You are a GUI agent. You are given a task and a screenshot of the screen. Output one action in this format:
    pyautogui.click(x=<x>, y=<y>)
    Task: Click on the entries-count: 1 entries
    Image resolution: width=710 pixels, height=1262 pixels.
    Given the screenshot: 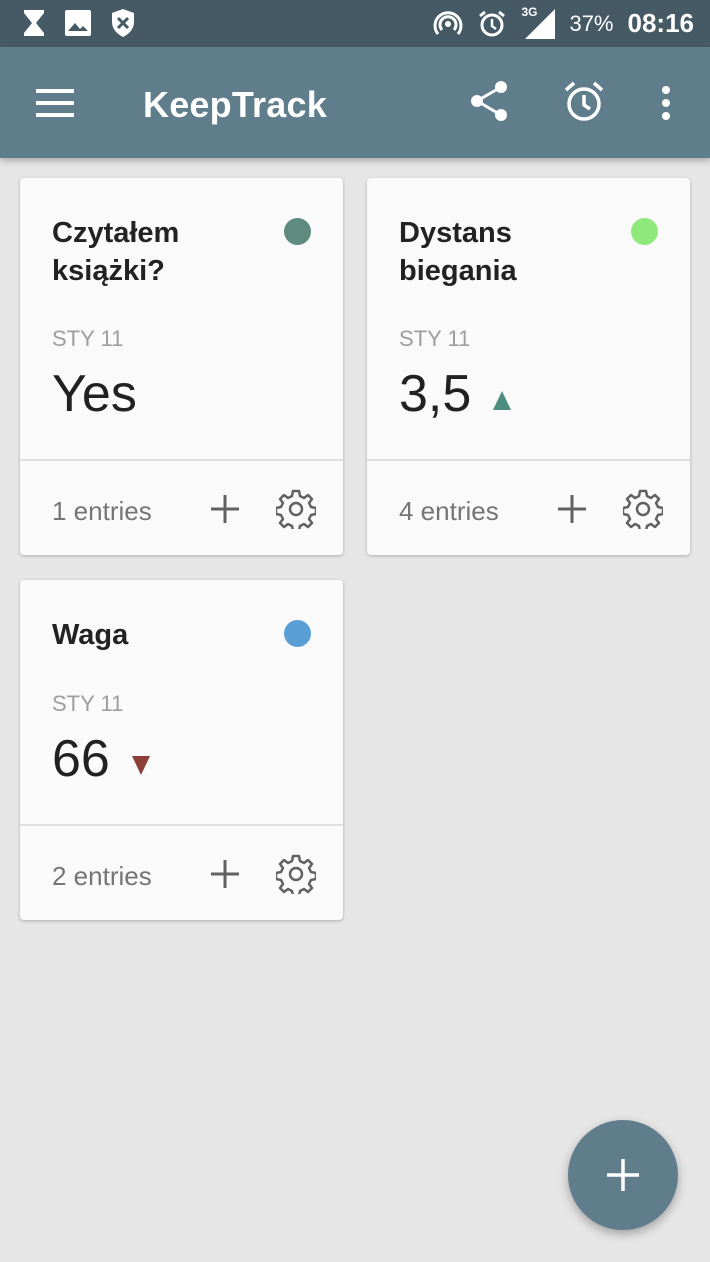 What is the action you would take?
    pyautogui.click(x=102, y=511)
    